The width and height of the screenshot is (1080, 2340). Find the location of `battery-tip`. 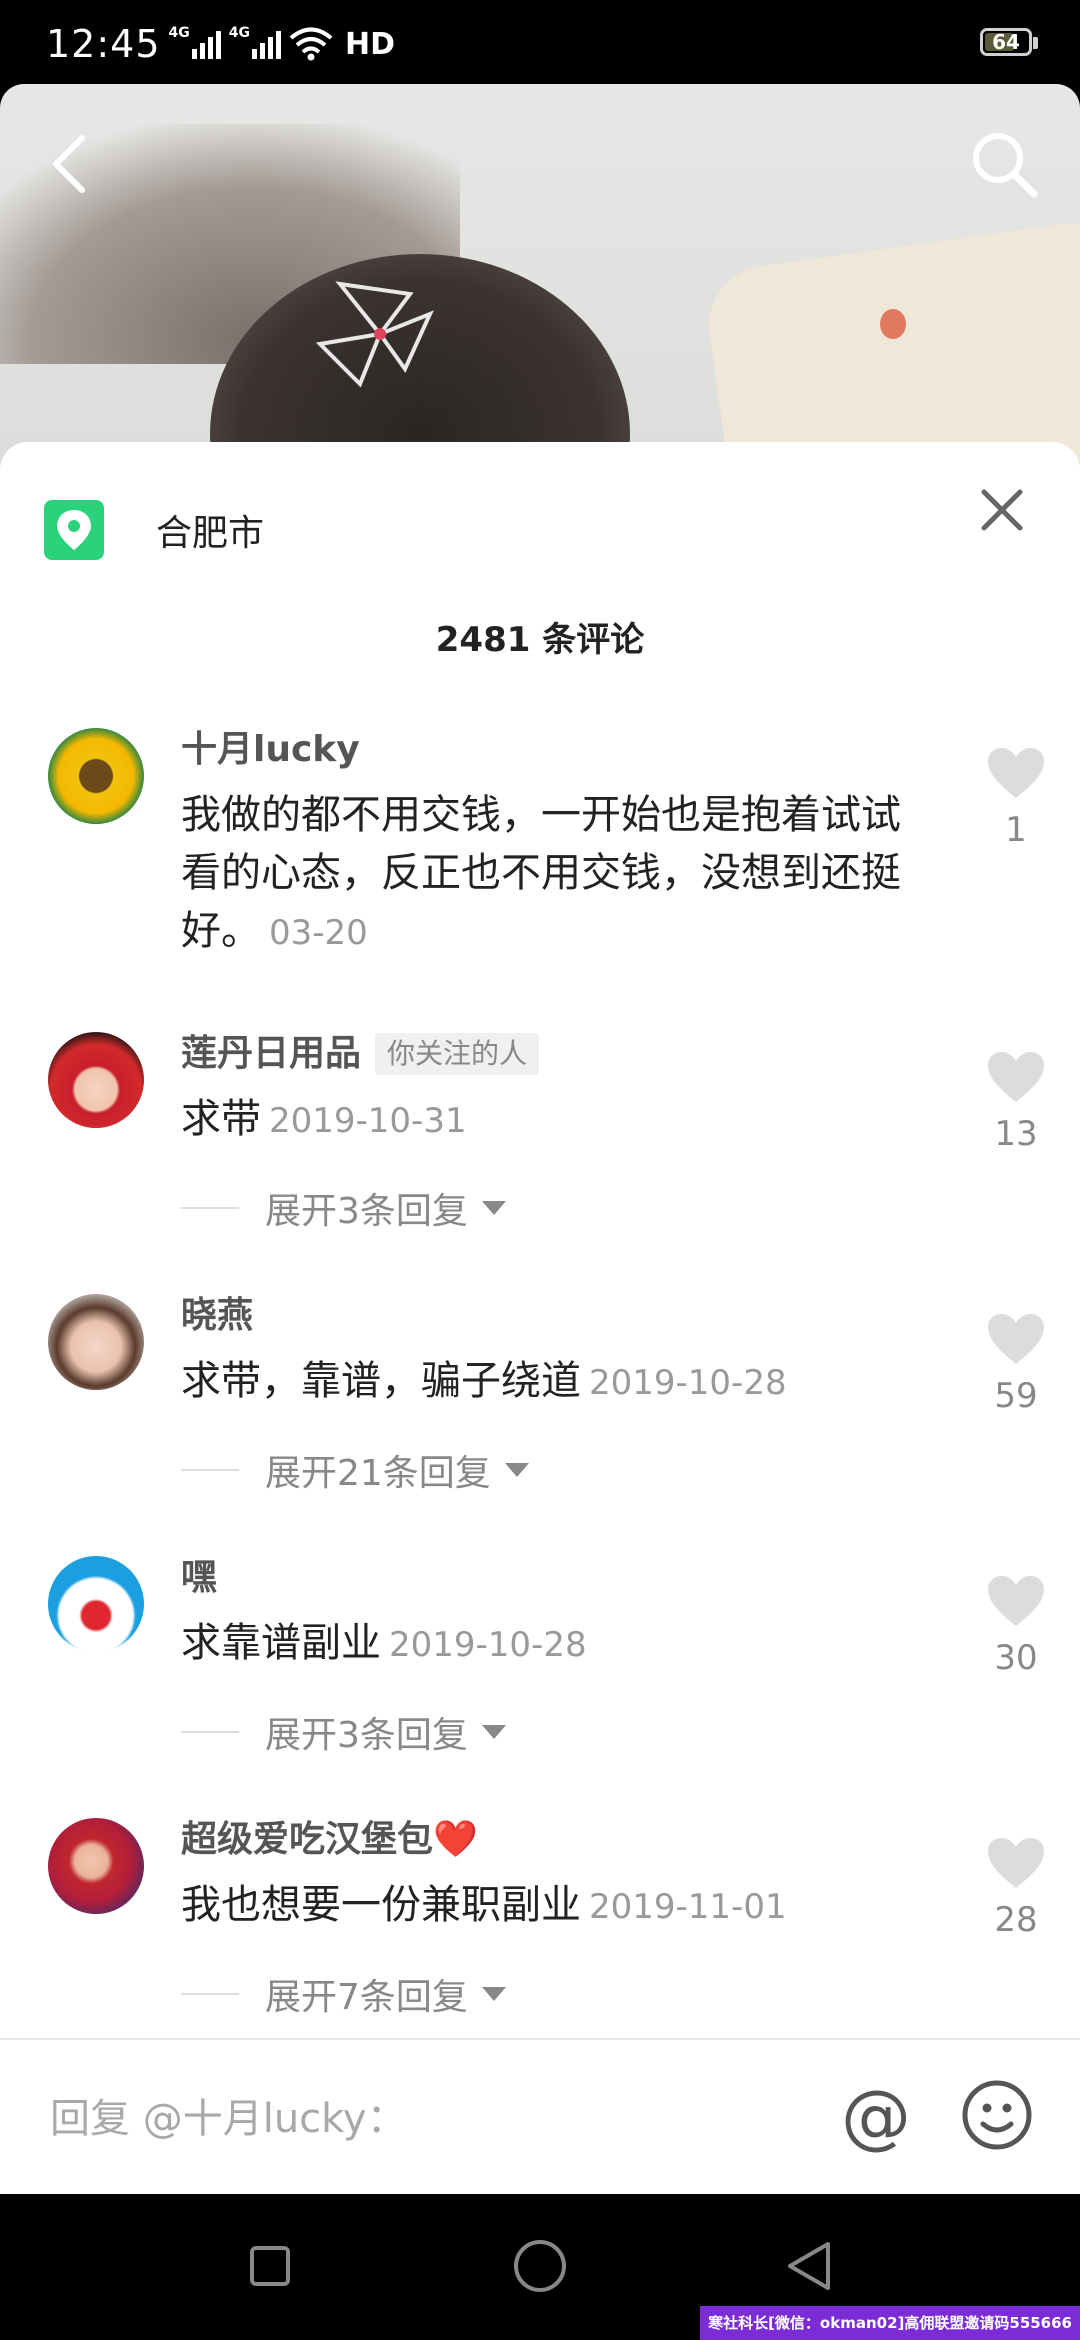

battery-tip is located at coordinates (1035, 43).